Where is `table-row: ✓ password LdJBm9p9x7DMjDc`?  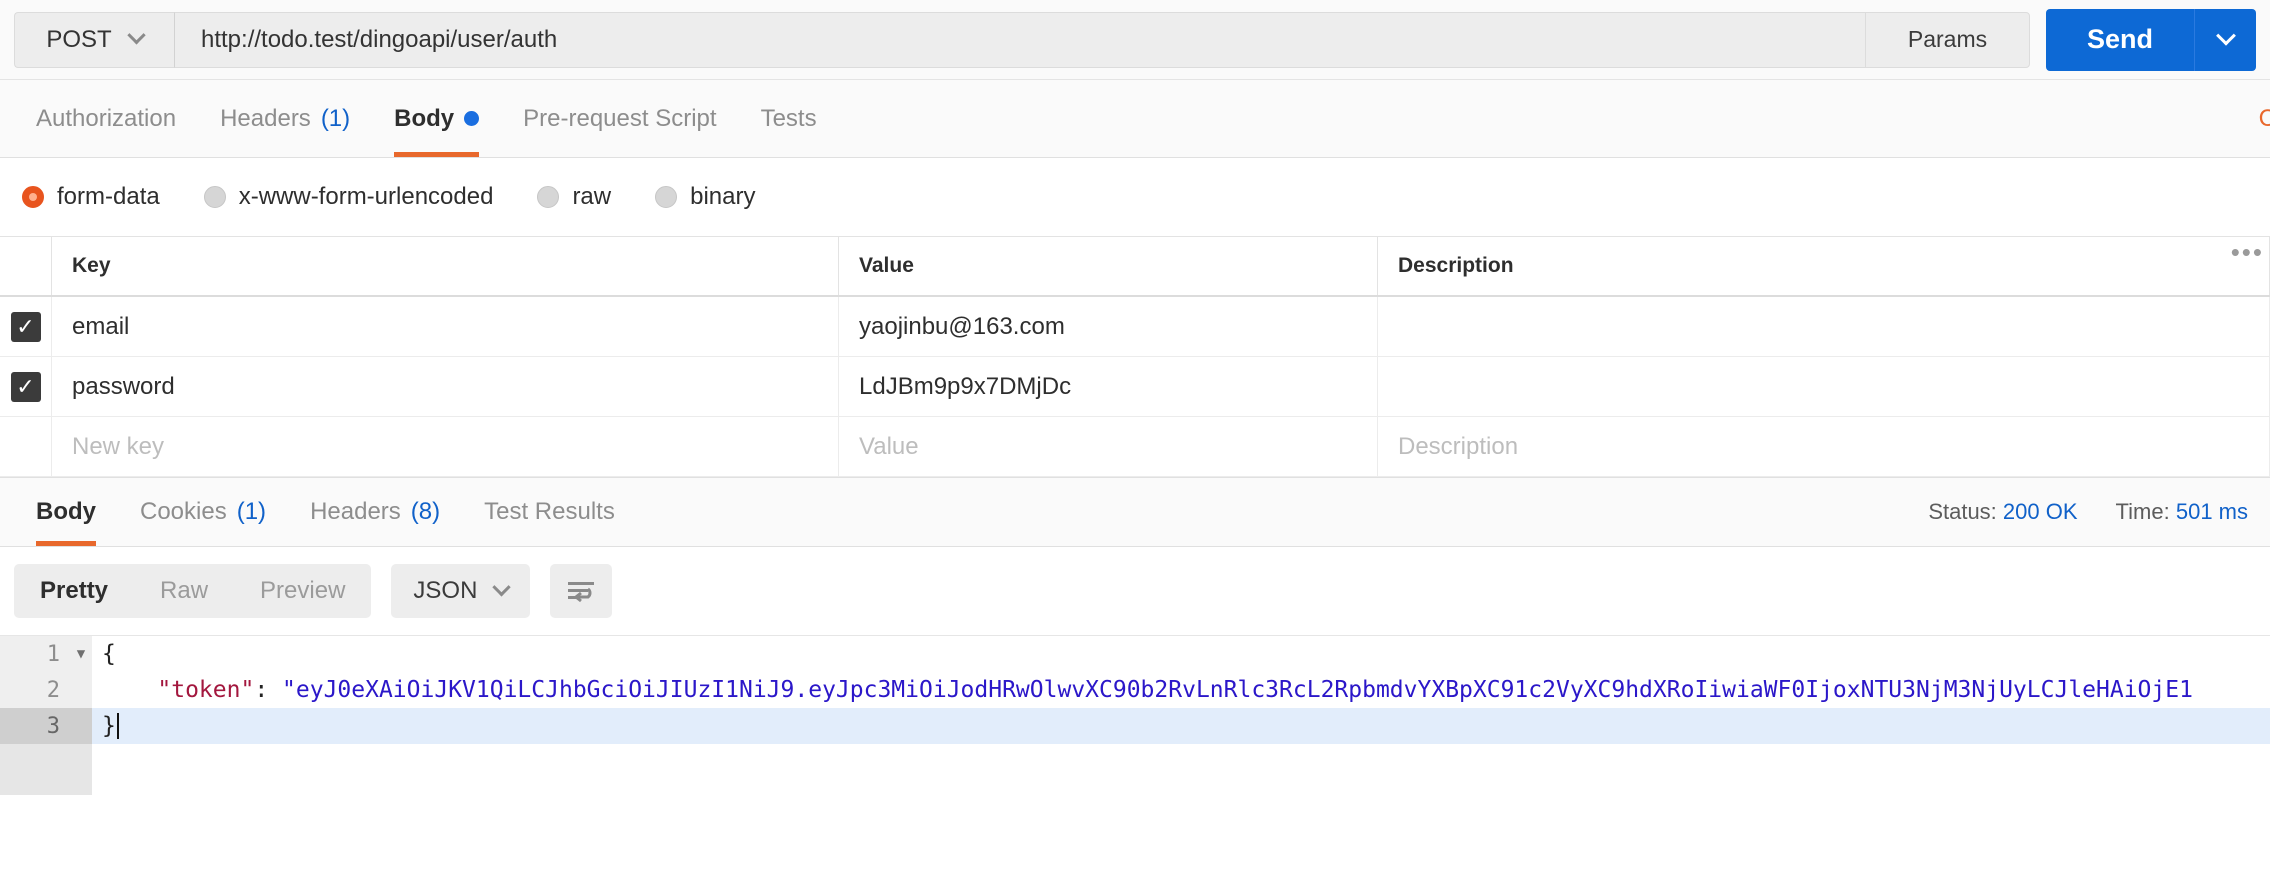 table-row: ✓ password LdJBm9p9x7DMjDc is located at coordinates (1135, 387).